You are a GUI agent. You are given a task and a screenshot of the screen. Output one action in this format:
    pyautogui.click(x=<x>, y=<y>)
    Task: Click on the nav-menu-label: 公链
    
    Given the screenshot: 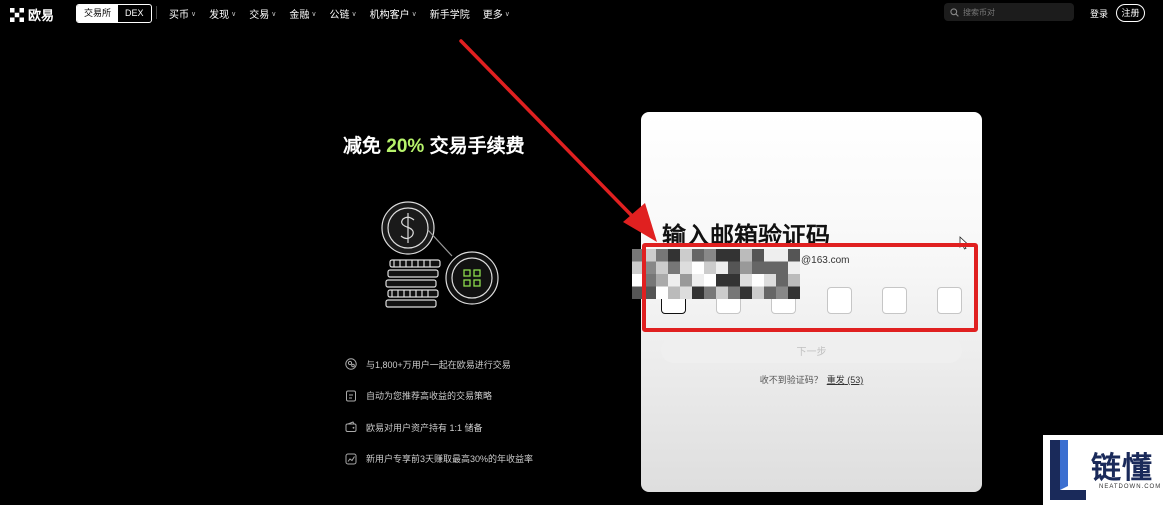 What is the action you would take?
    pyautogui.click(x=339, y=15)
    